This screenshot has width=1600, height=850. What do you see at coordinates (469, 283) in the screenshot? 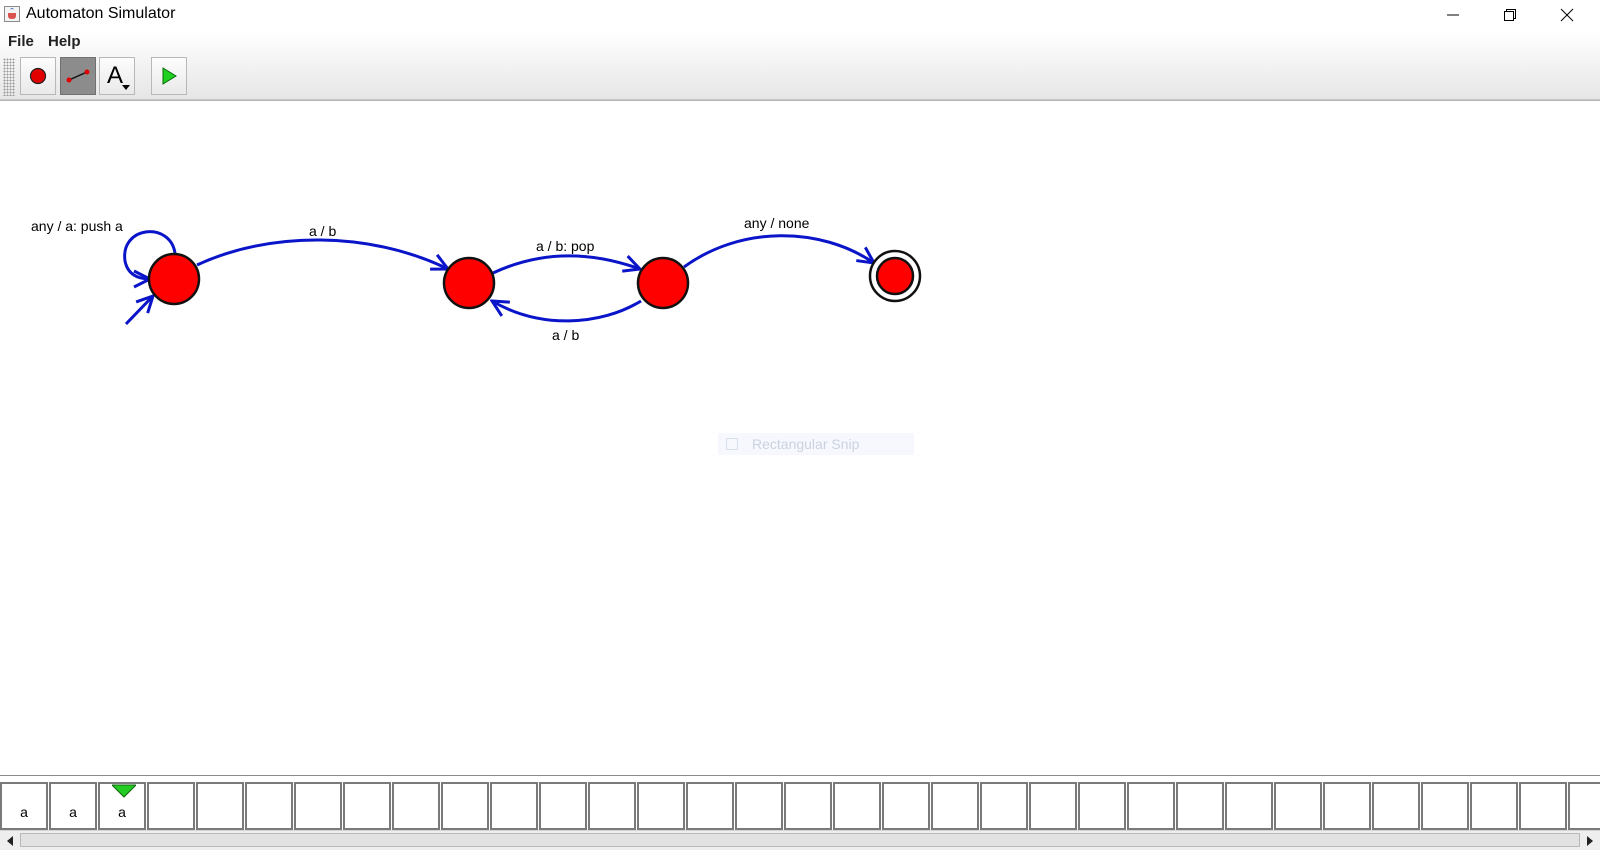
I see `state-q1` at bounding box center [469, 283].